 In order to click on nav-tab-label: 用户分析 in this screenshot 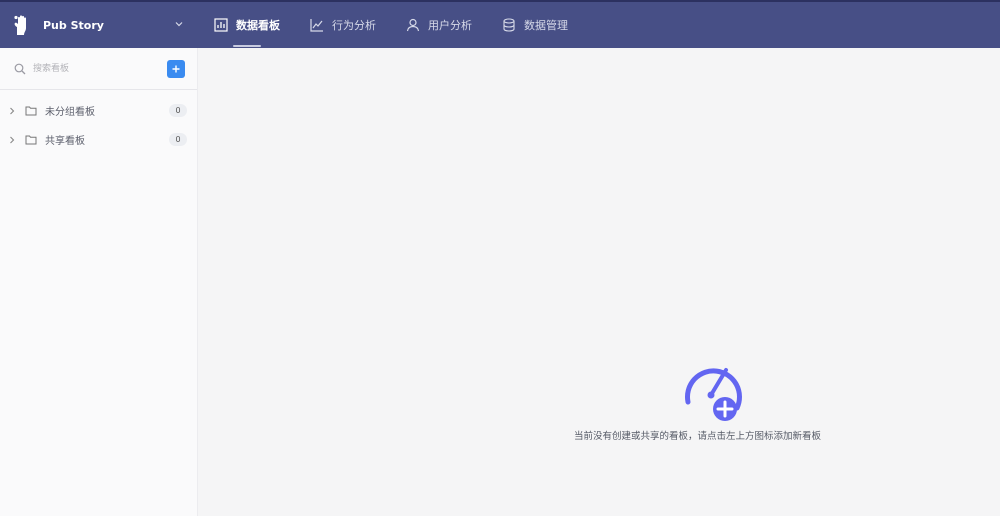, I will do `click(450, 25)`.